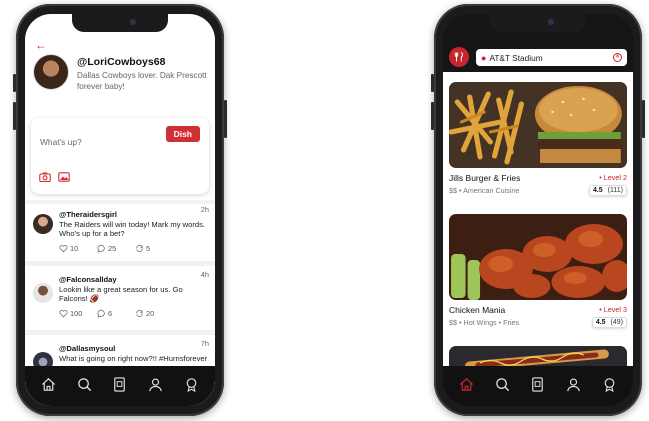  Describe the element at coordinates (484, 57) in the screenshot. I see `location-pin-icon: ●` at that location.